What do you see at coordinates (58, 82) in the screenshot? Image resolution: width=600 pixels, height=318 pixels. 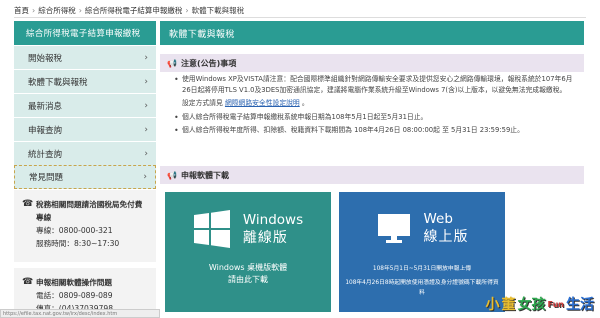 I see `sidebar-item-label: 軟體下載與報稅` at bounding box center [58, 82].